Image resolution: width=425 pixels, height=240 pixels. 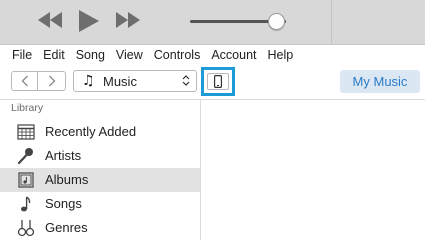 What do you see at coordinates (100, 228) in the screenshot?
I see `sidebar-item-genres: Genres` at bounding box center [100, 228].